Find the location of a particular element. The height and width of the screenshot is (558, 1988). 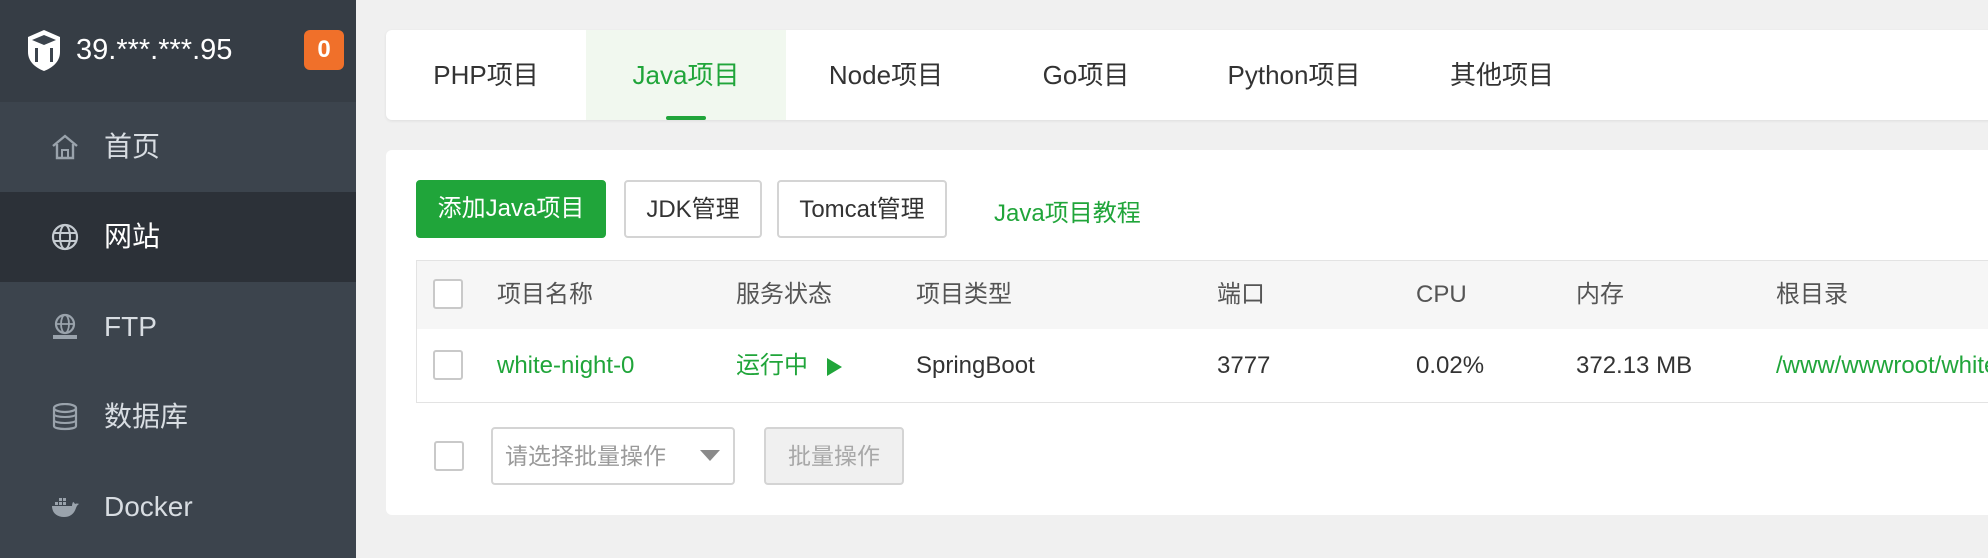

server-header: 39.***.***.95 0 is located at coordinates (178, 51).